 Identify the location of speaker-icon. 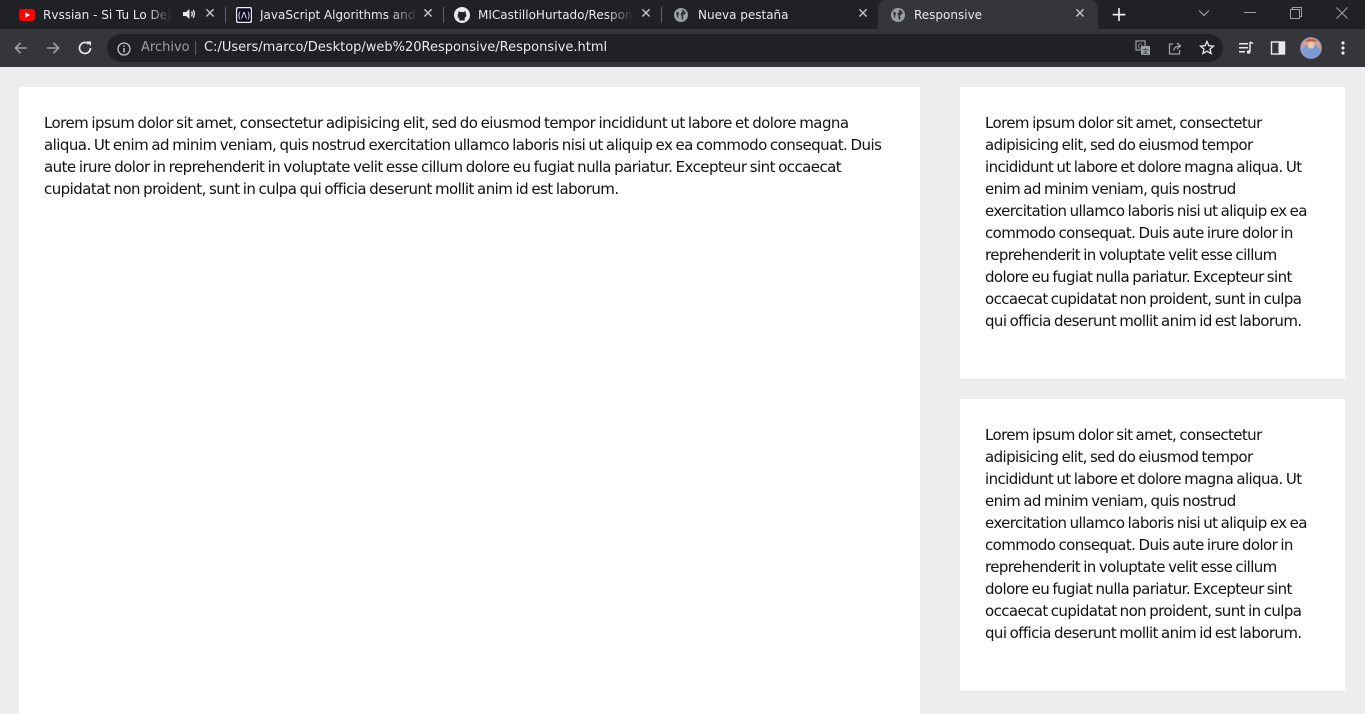
(189, 14).